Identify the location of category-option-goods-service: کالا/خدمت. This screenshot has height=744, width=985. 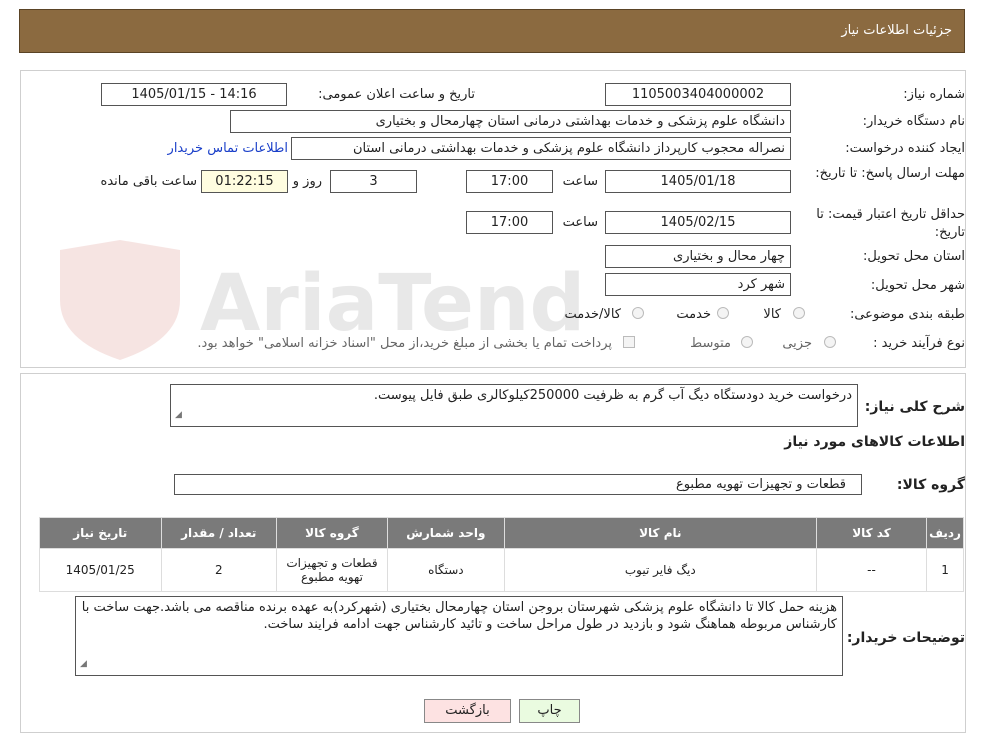
(592, 314).